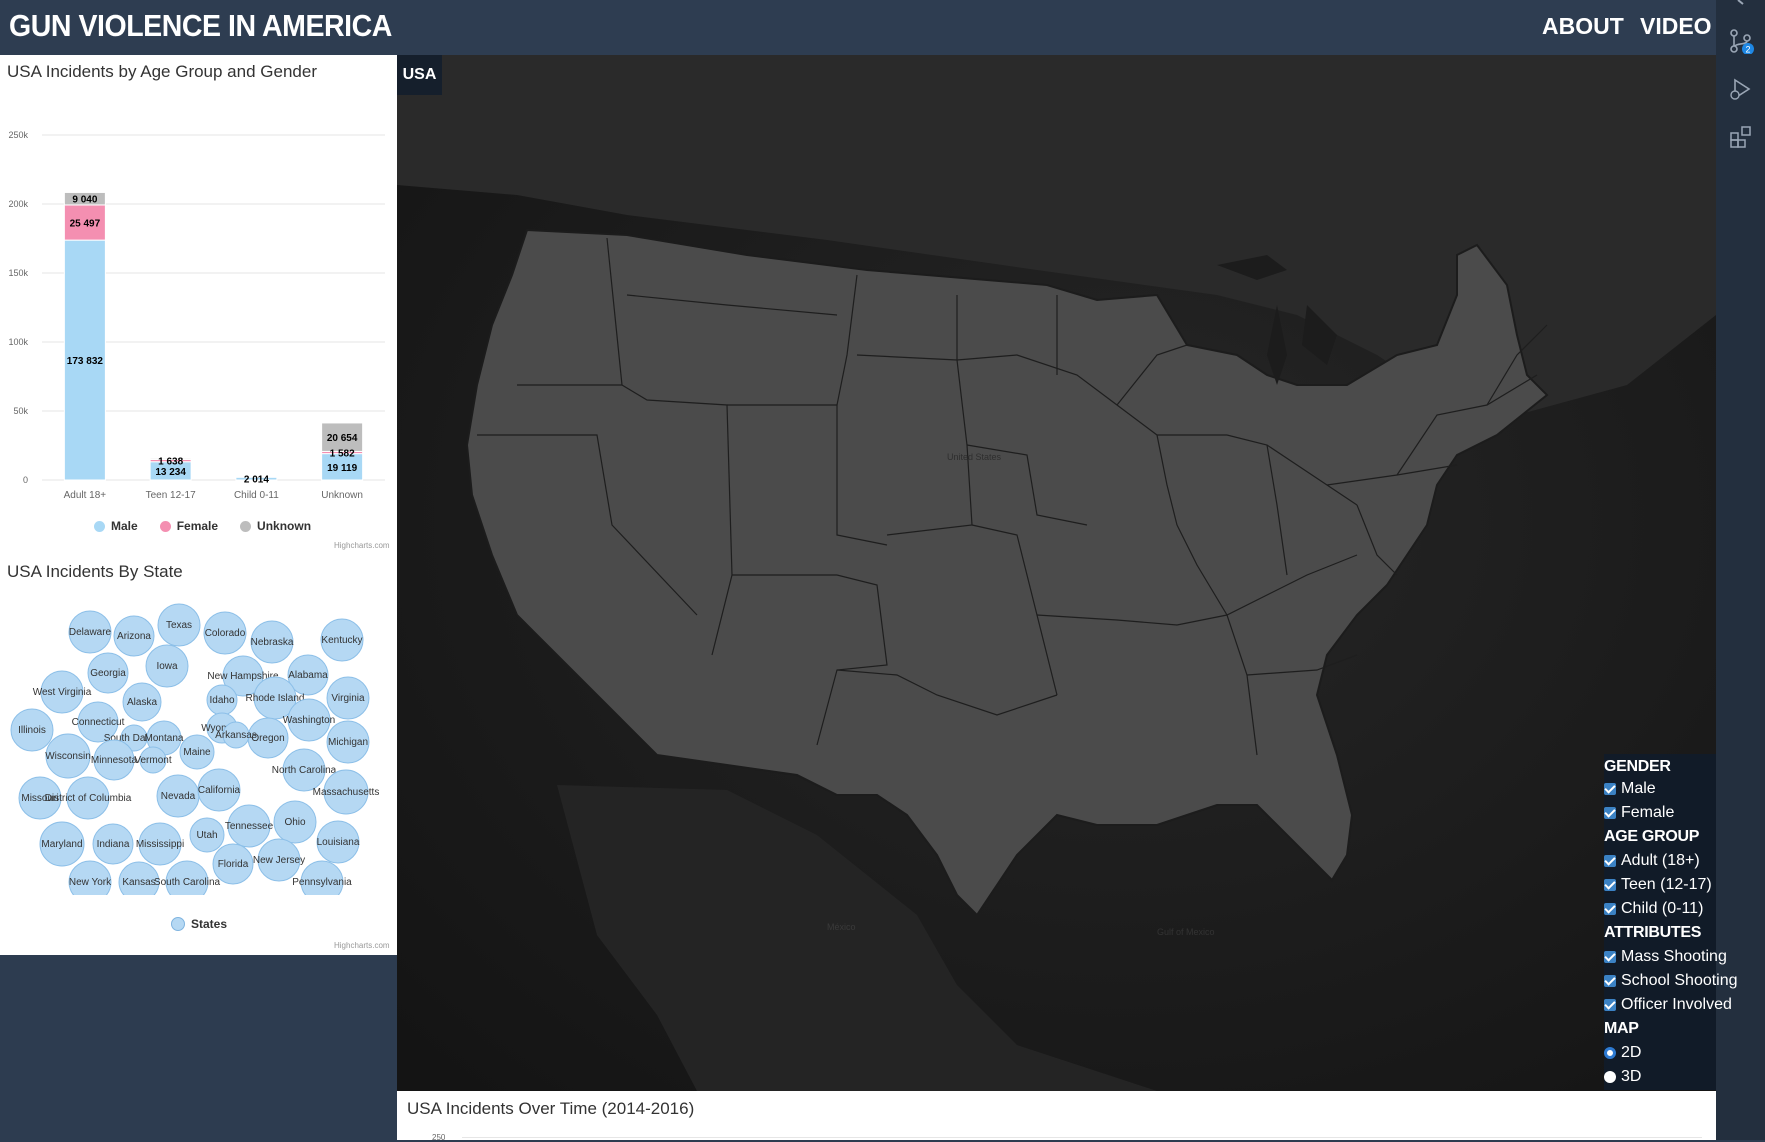 The image size is (1765, 1142). Describe the element at coordinates (1082, 1137) in the screenshot. I see `timeline-gridline` at that location.